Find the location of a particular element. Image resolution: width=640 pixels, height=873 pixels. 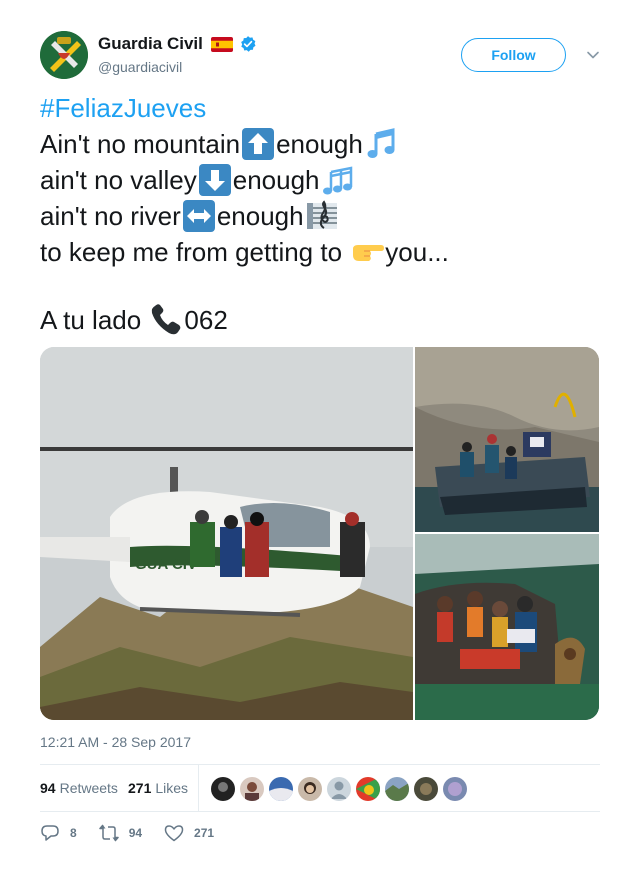

spain-flag-icon is located at coordinates (221, 44).